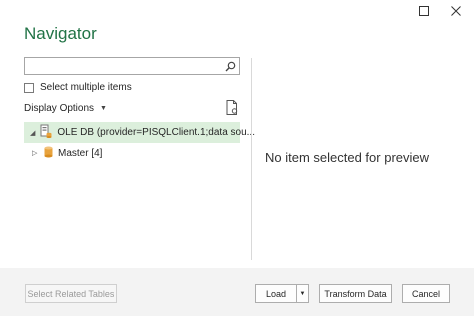  What do you see at coordinates (48, 153) in the screenshot?
I see `database-icon` at bounding box center [48, 153].